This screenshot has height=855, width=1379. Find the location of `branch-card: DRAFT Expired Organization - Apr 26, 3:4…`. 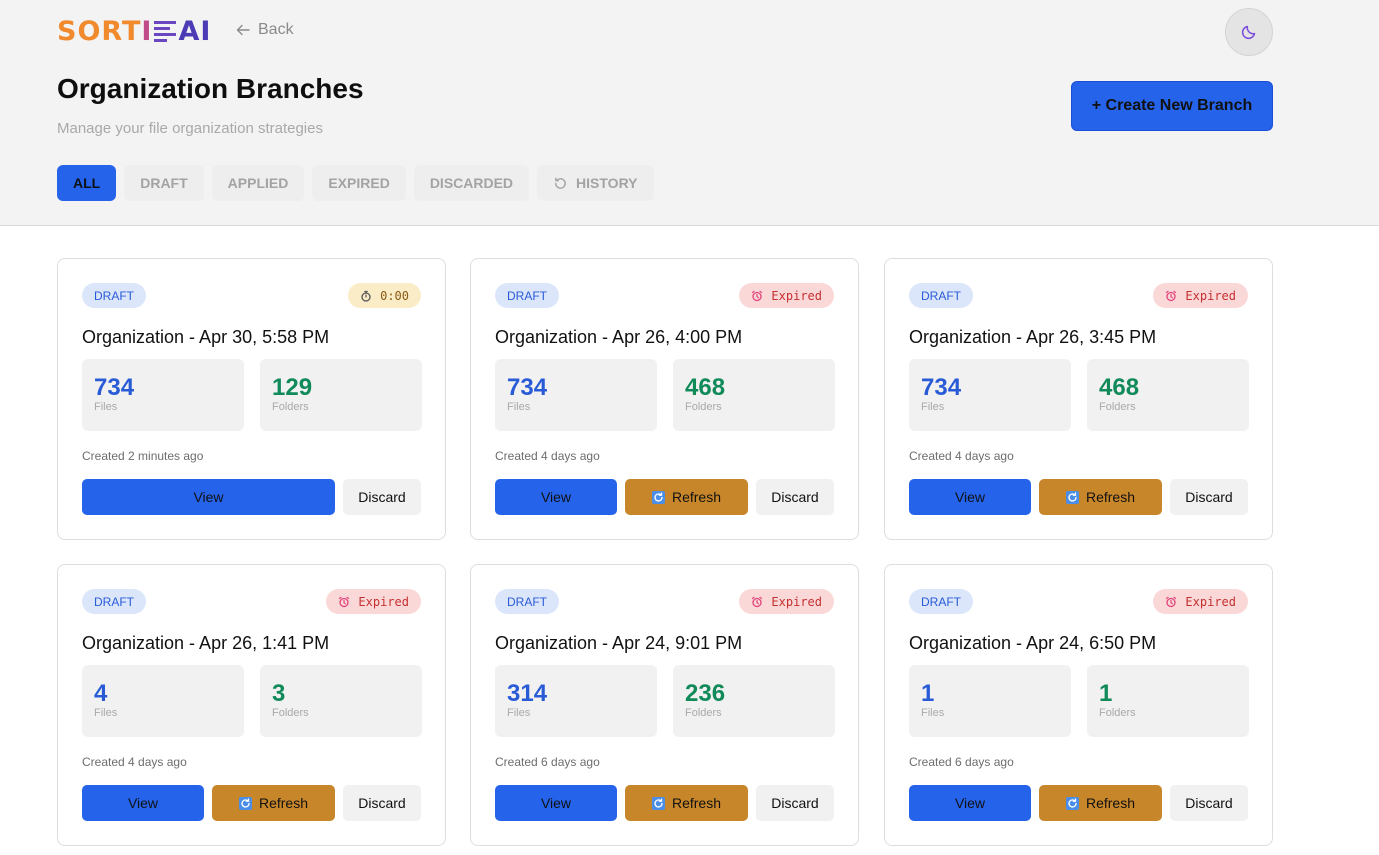

branch-card: DRAFT Expired Organization - Apr 26, 3:4… is located at coordinates (1078, 399).